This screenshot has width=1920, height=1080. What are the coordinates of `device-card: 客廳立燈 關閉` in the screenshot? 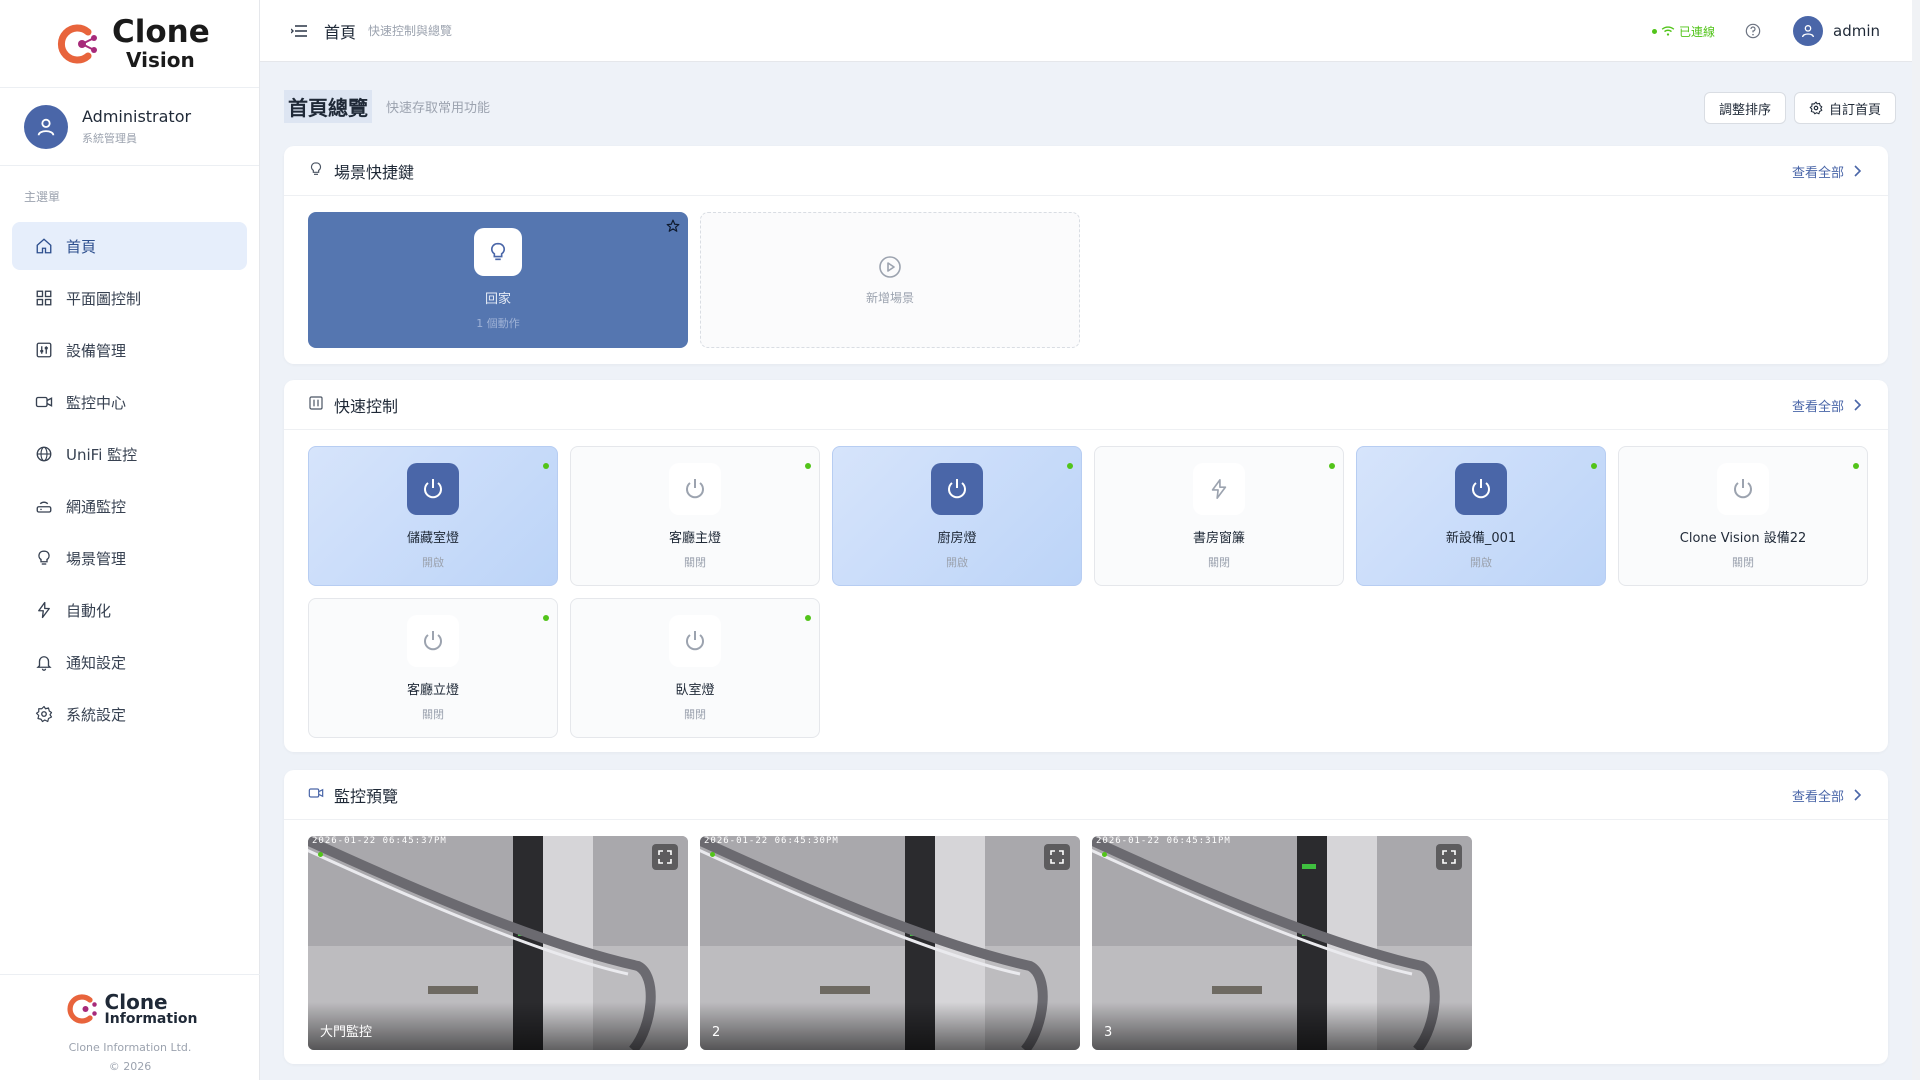 It's located at (433, 668).